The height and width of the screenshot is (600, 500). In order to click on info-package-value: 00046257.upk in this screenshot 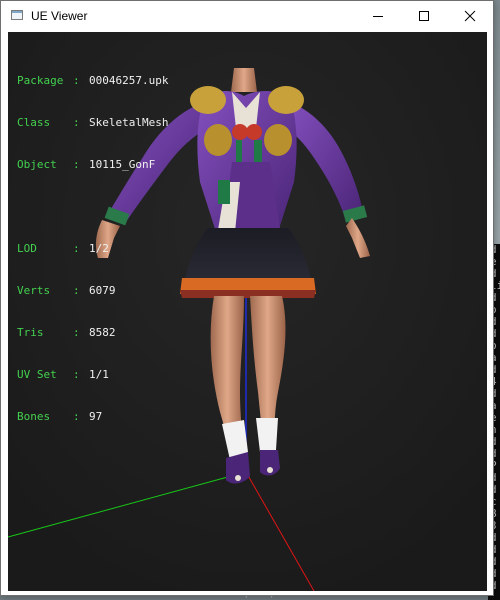, I will do `click(129, 80)`.